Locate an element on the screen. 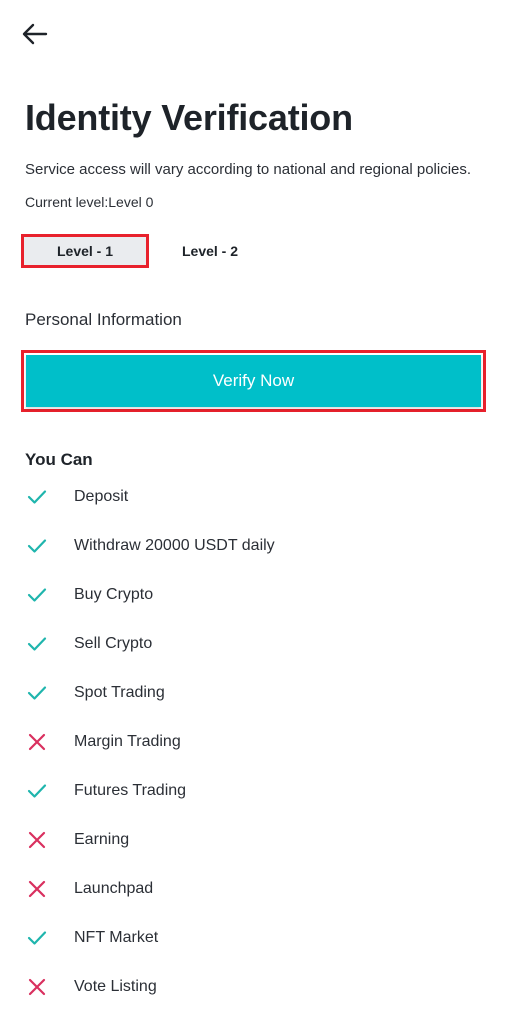 This screenshot has height=1024, width=506. verify-now-button: Verify Now is located at coordinates (253, 381).